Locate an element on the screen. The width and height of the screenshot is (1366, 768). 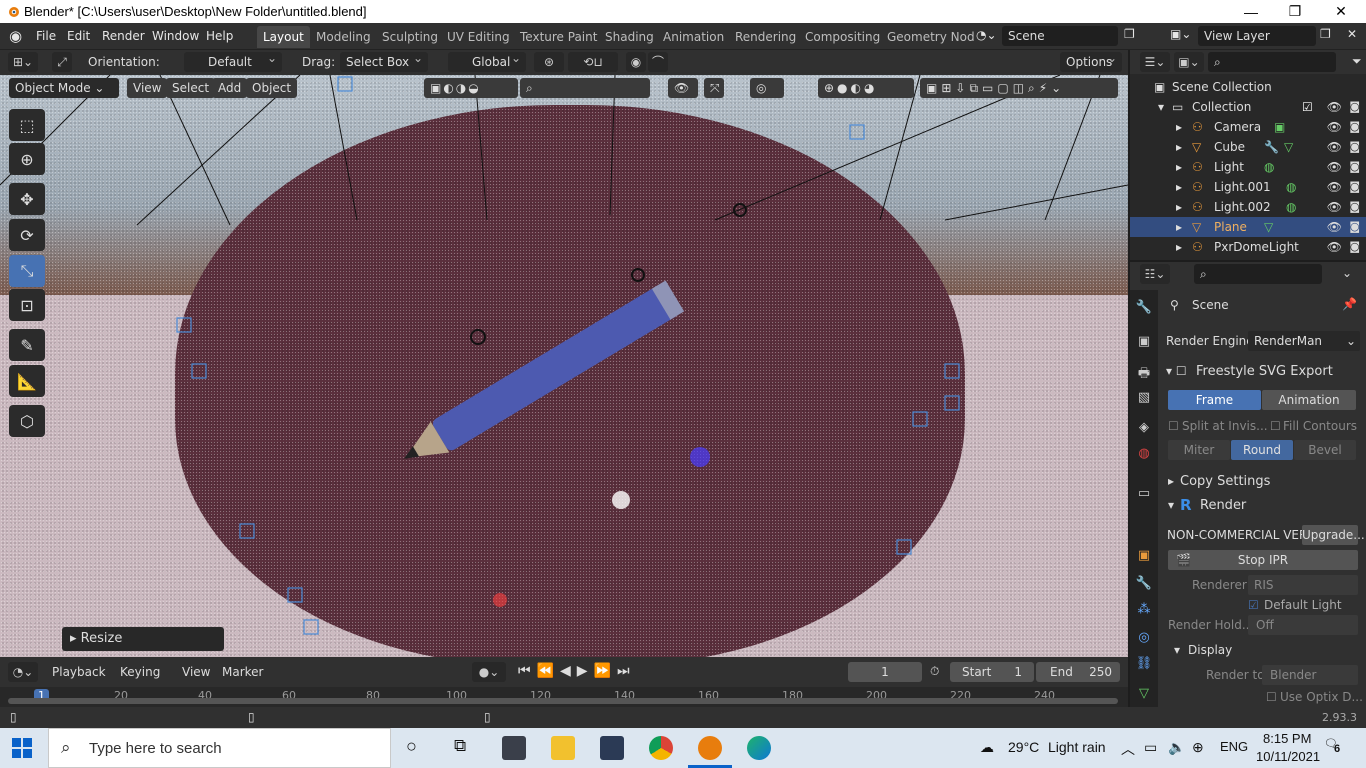
weather-text: Light rain is located at coordinates (1077, 747).